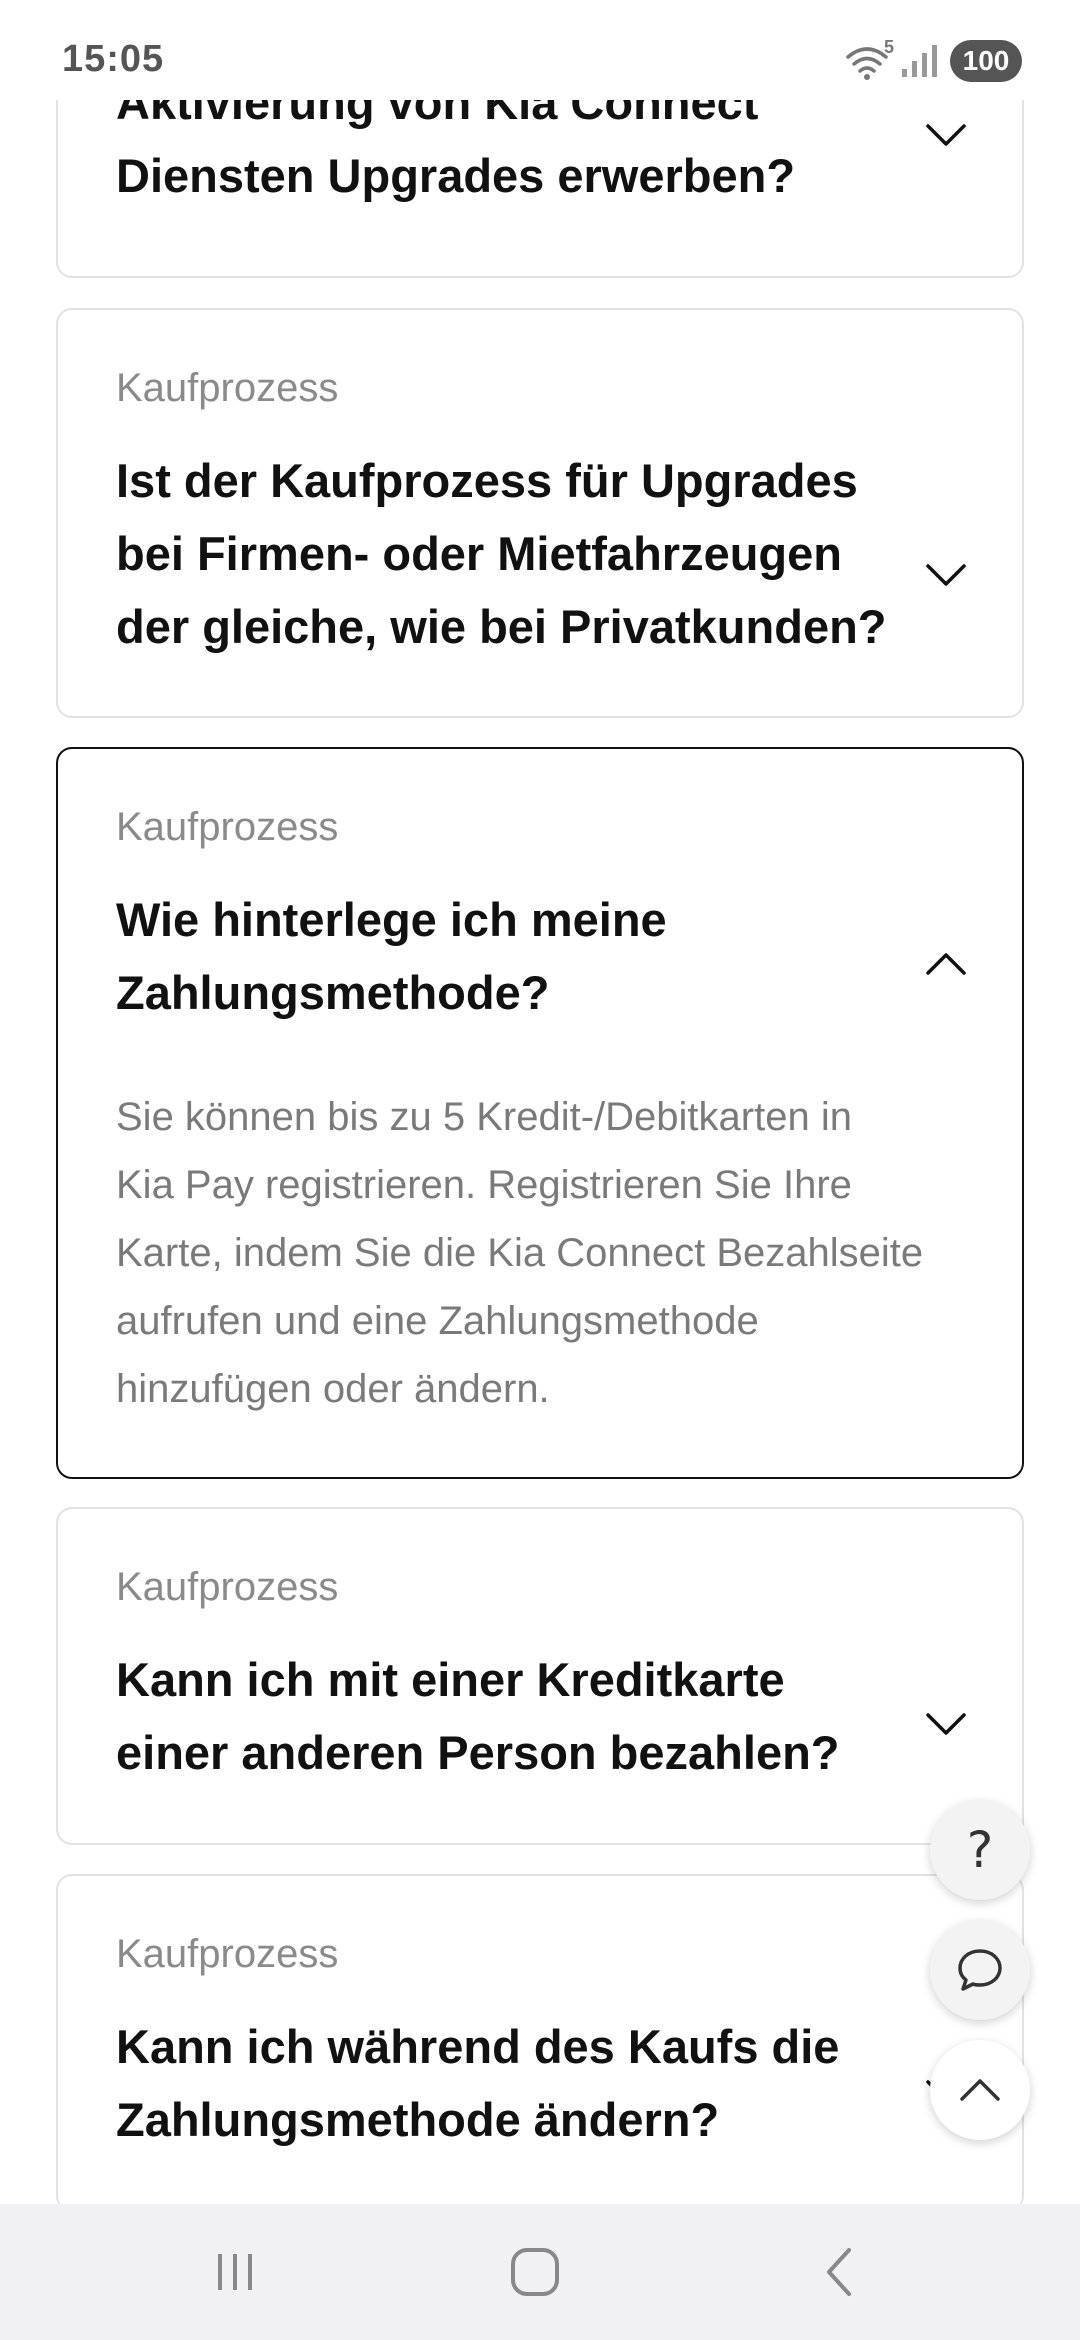  I want to click on faq-answer-line: hinzufügen oder ändern., so click(333, 1389).